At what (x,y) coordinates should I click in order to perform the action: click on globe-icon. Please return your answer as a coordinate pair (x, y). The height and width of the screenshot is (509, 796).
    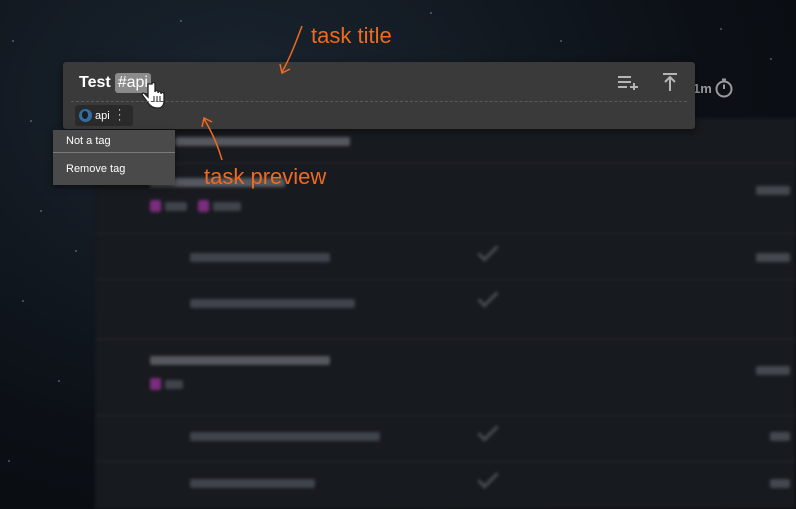
    Looking at the image, I should click on (85, 115).